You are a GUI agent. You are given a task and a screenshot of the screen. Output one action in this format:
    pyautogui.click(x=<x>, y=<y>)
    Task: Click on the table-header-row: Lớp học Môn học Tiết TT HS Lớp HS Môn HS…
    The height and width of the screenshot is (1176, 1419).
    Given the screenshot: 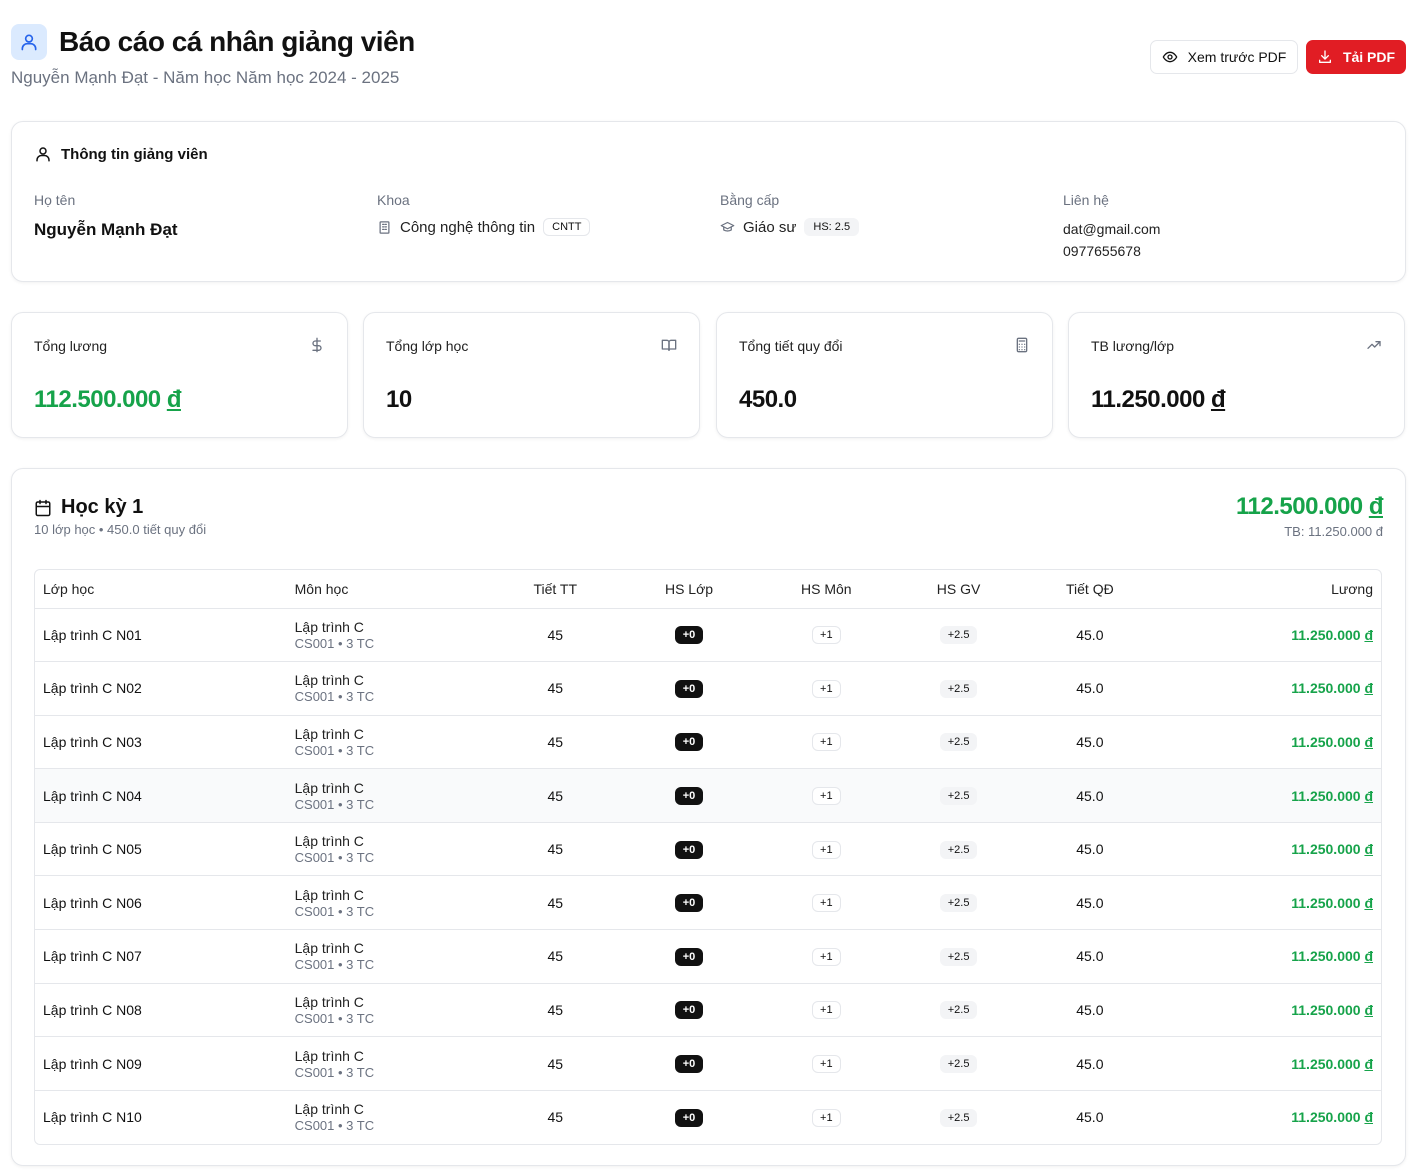 What is the action you would take?
    pyautogui.click(x=708, y=589)
    